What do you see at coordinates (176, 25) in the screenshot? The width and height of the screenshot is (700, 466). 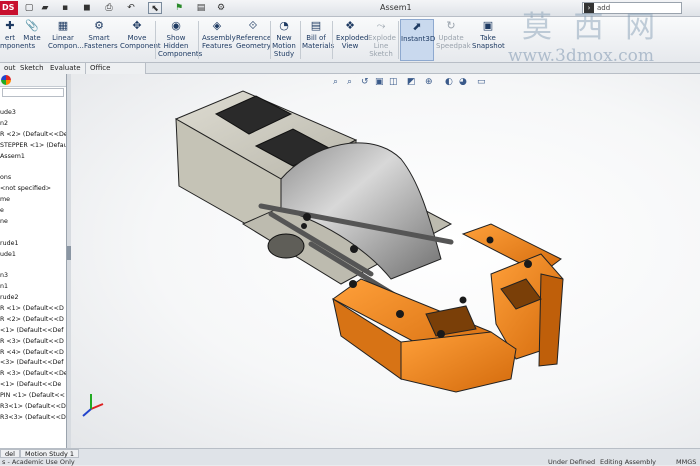 I see `show-hidden-components-icon: ◉` at bounding box center [176, 25].